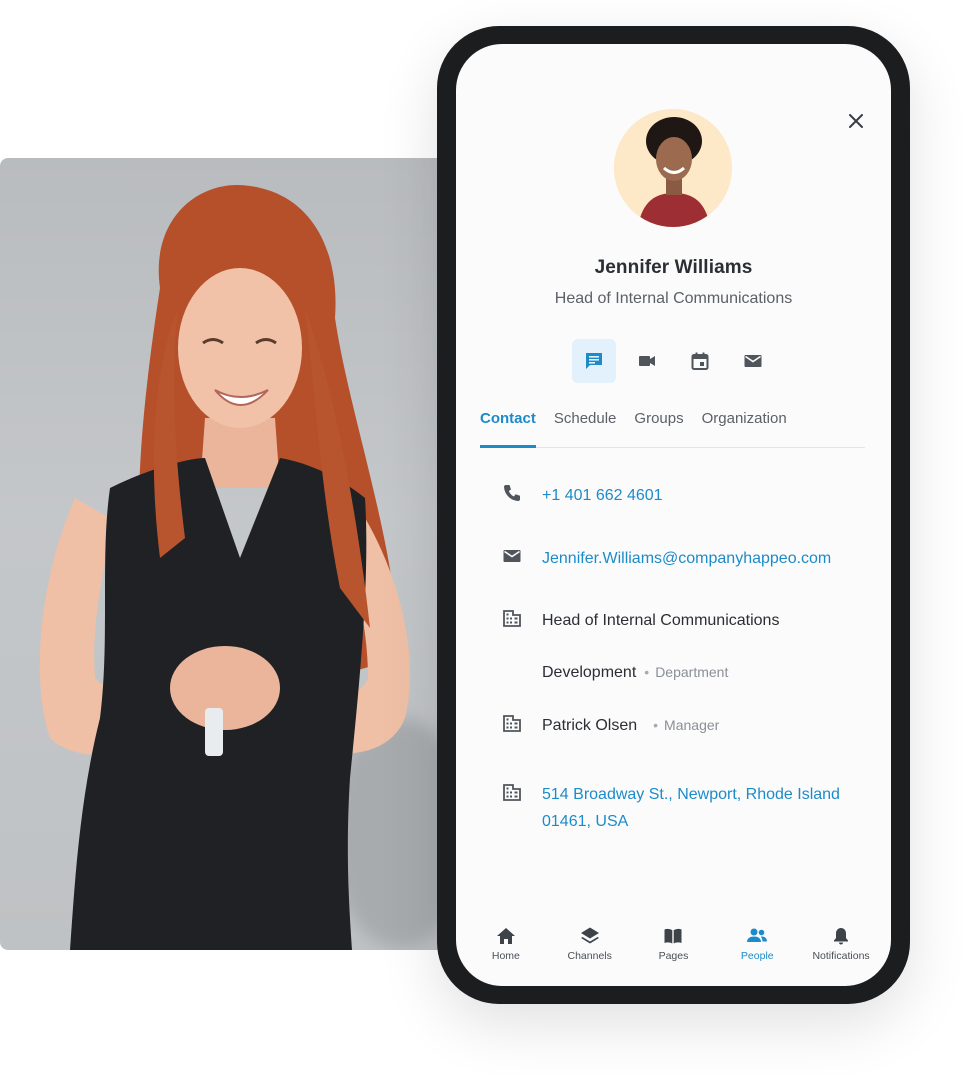 This screenshot has height=1082, width=962. I want to click on avatar, so click(673, 168).